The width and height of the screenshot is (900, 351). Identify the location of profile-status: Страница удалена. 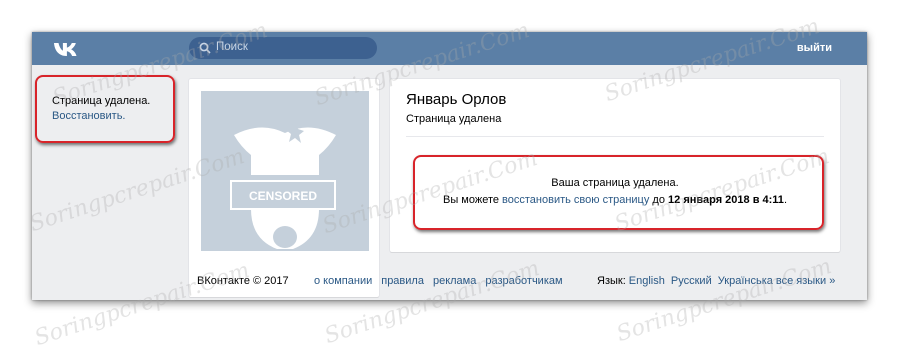
(454, 119).